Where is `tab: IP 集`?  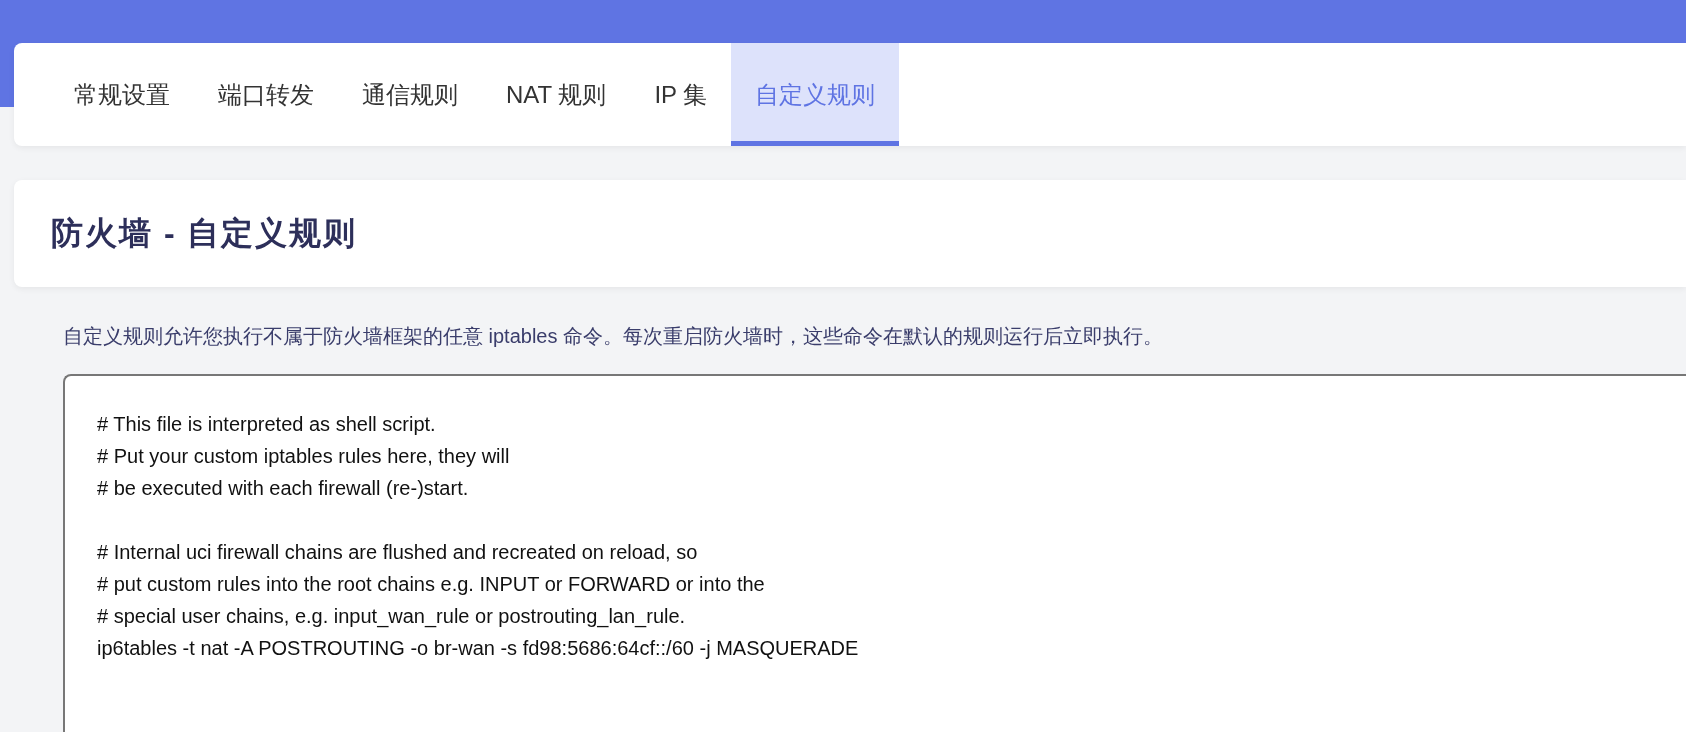
tab: IP 集 is located at coordinates (681, 94).